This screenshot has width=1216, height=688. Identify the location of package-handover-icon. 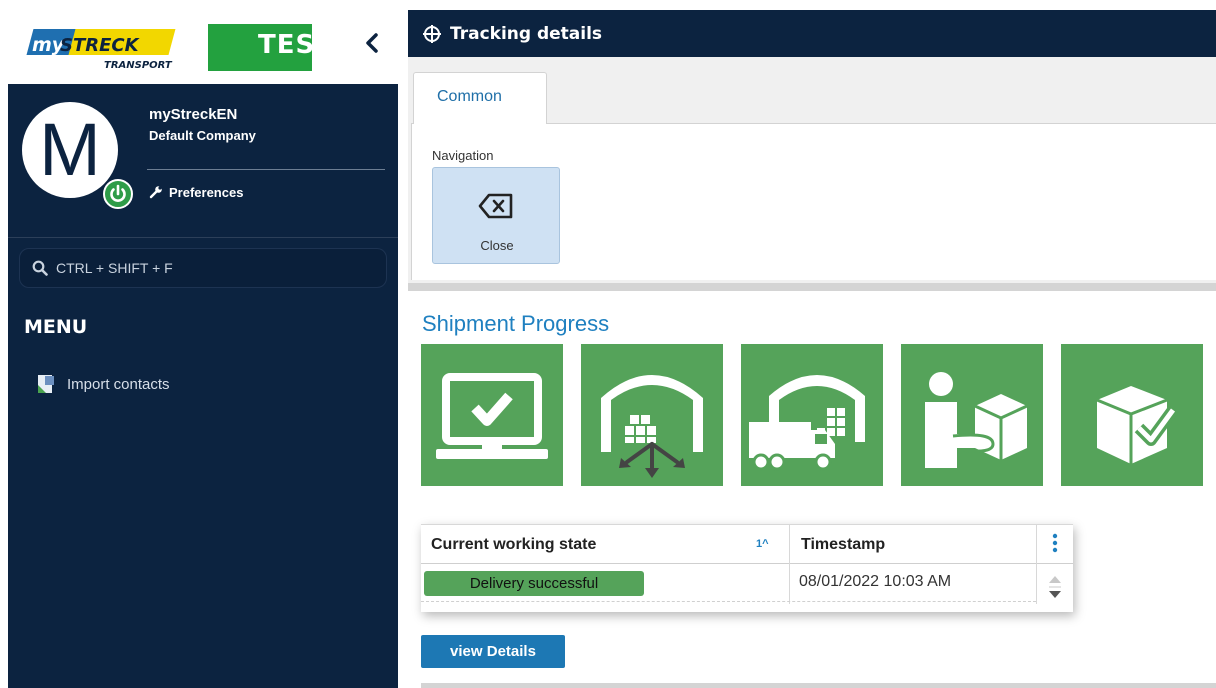
(972, 415).